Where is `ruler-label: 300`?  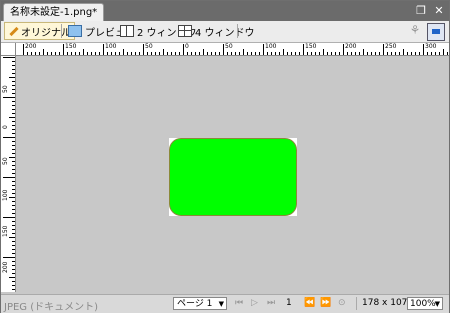
ruler-label: 300 is located at coordinates (431, 46).